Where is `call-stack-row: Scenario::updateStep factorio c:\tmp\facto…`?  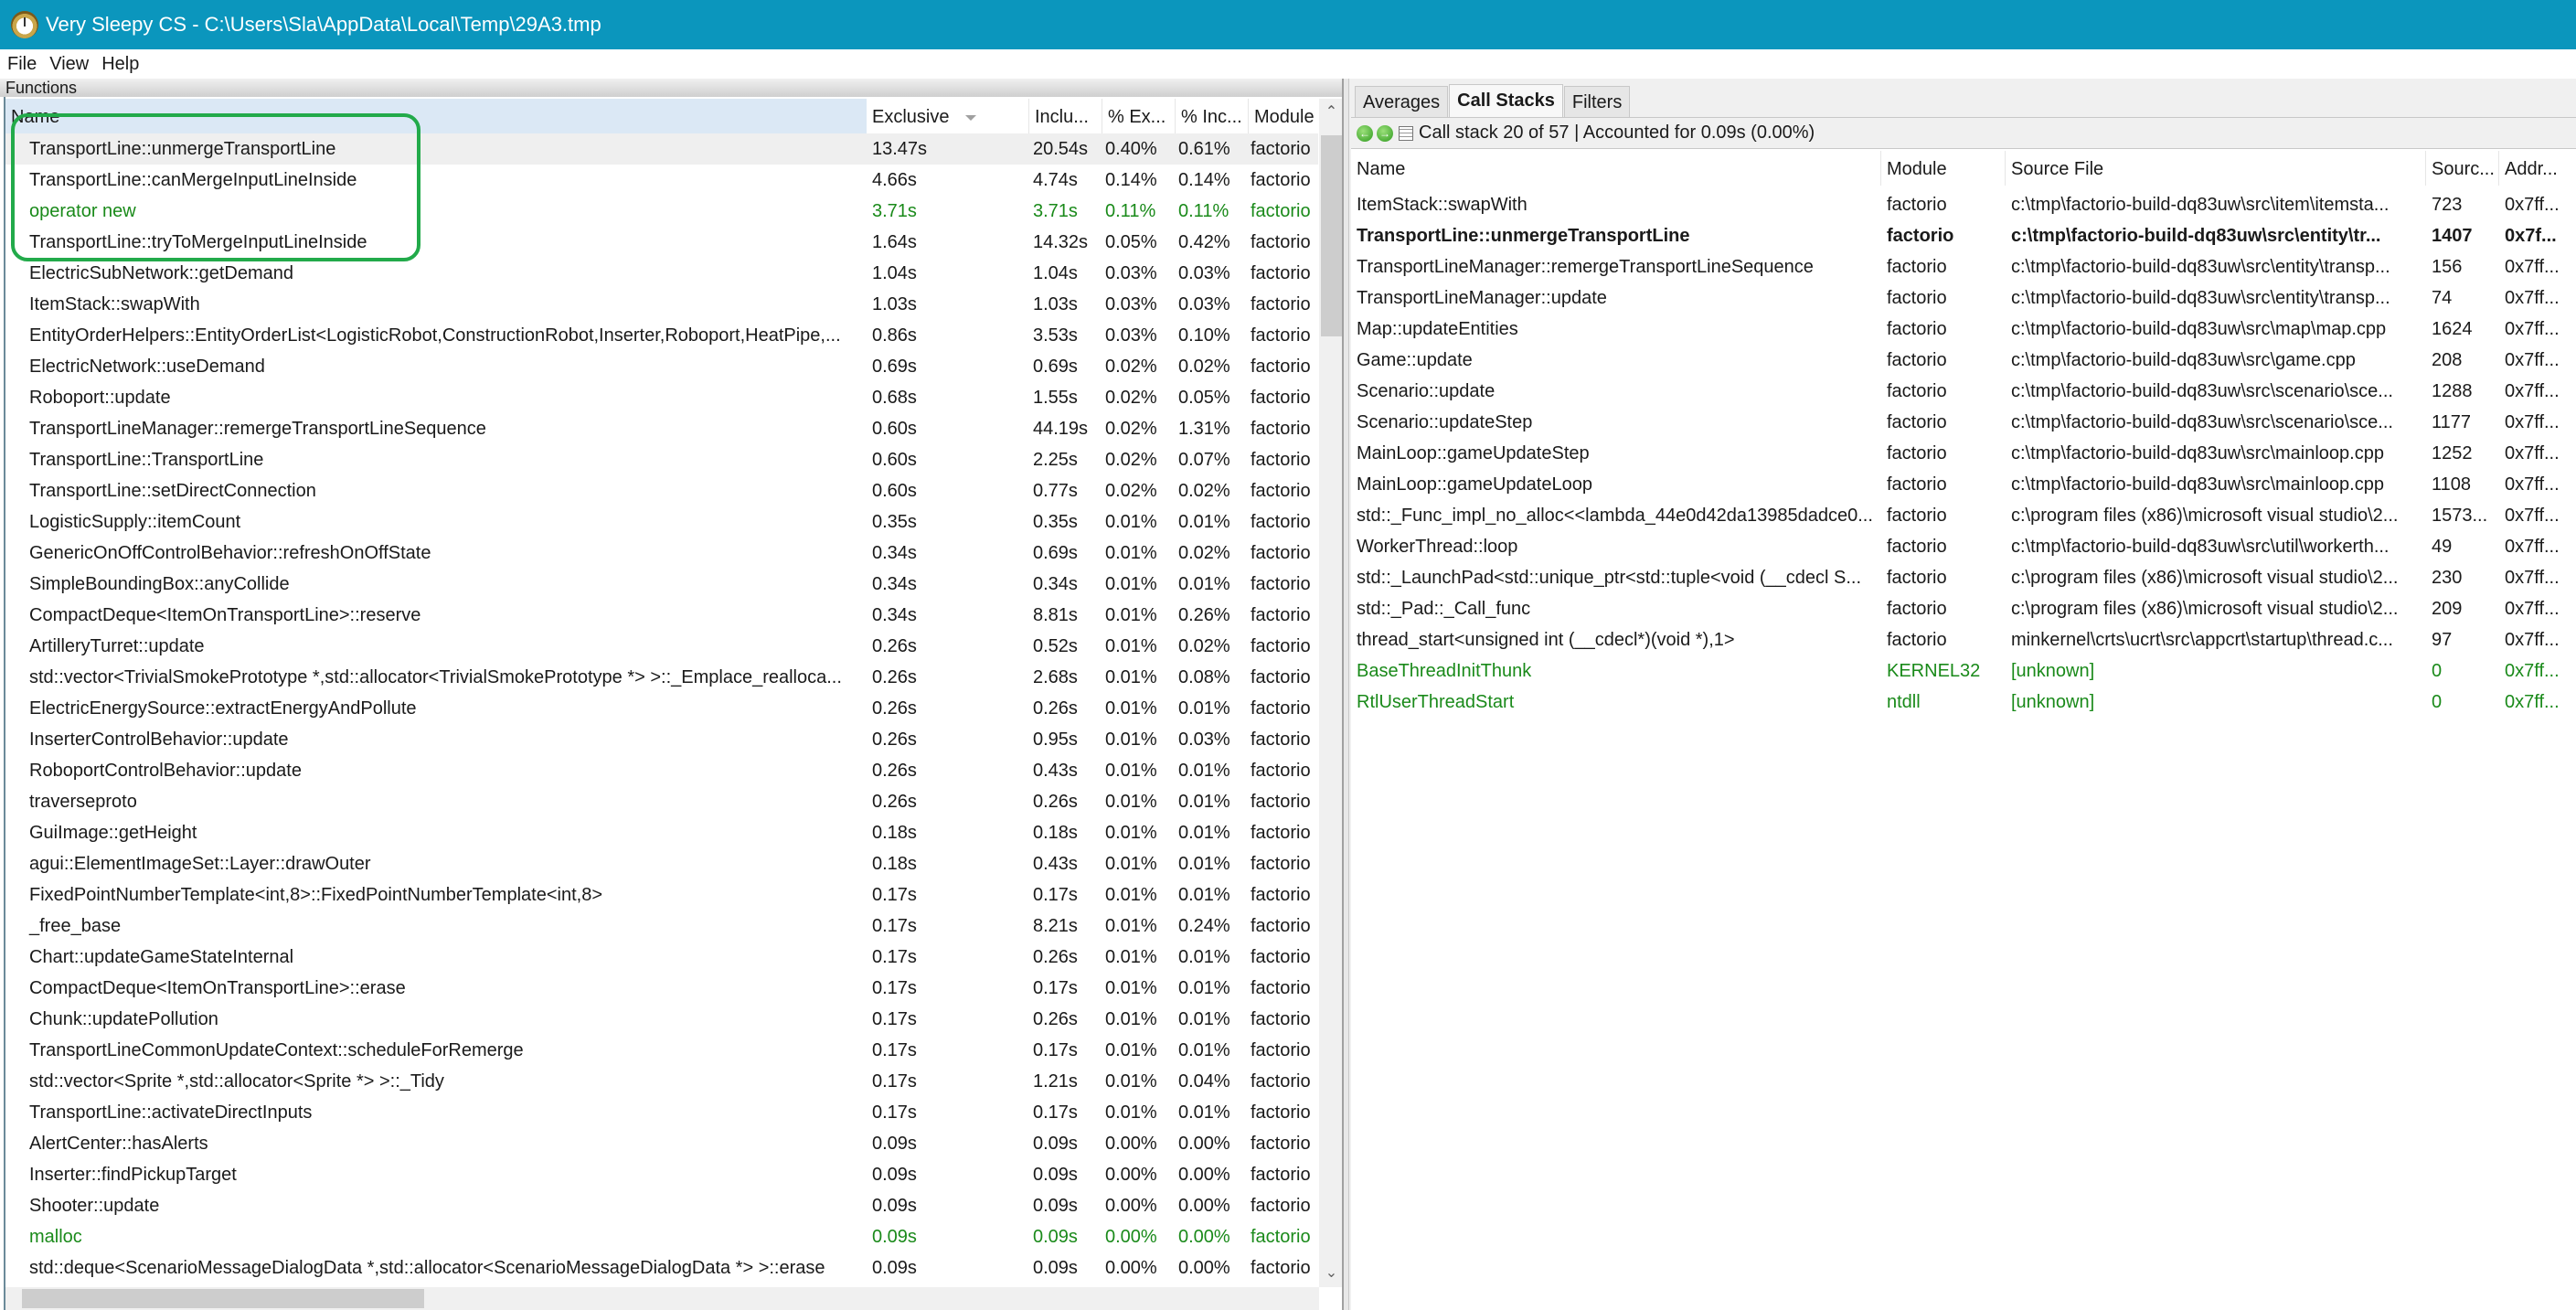
call-stack-row: Scenario::updateStep factorio c:\tmp\facto… is located at coordinates (1964, 422).